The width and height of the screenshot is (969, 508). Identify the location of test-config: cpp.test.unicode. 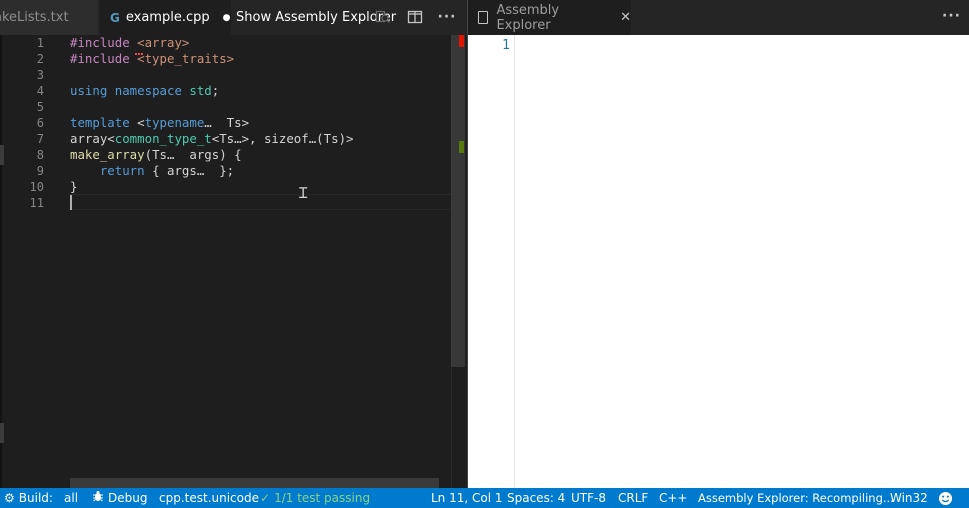
(209, 498).